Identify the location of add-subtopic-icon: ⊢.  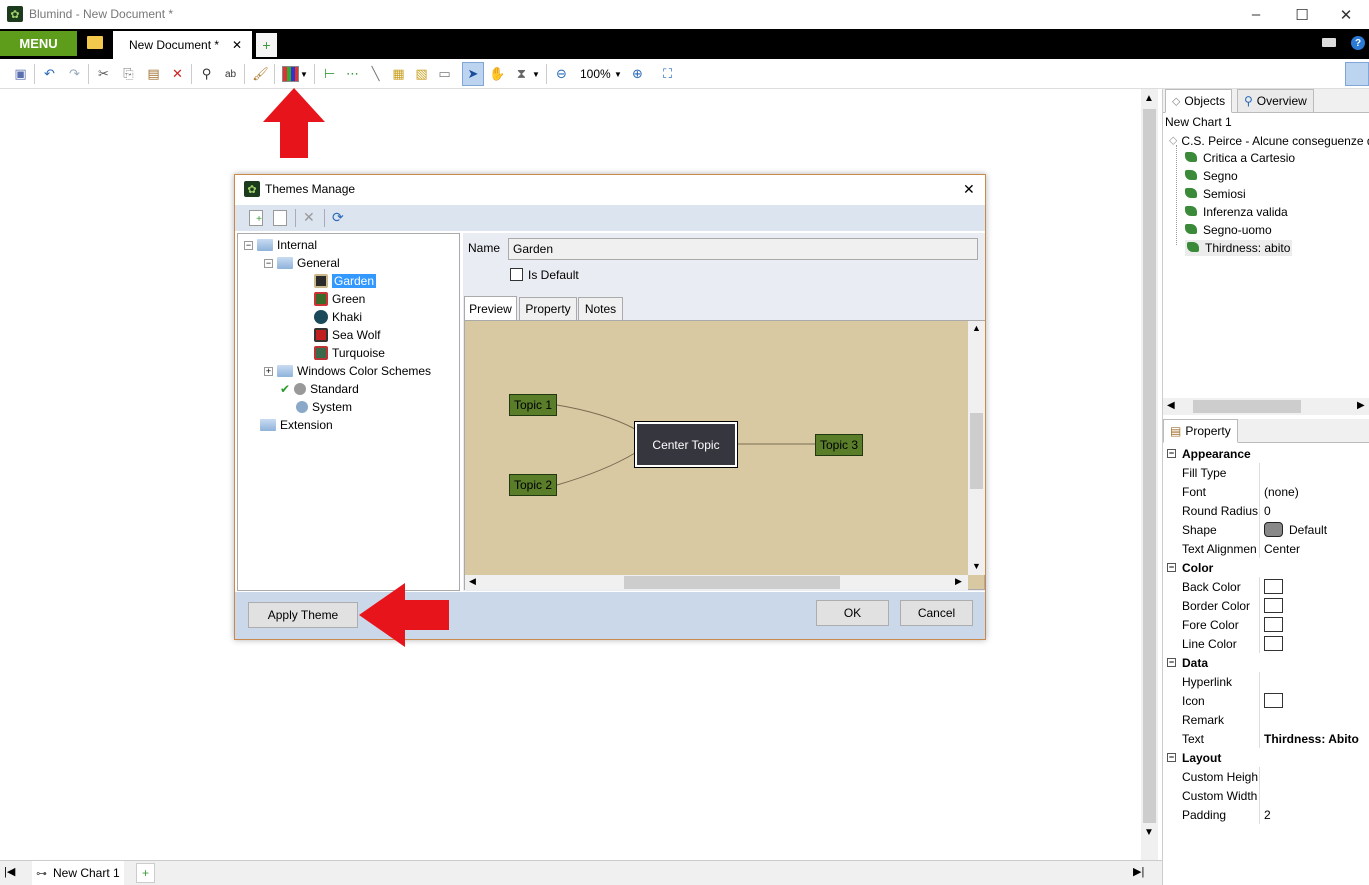
(329, 74).